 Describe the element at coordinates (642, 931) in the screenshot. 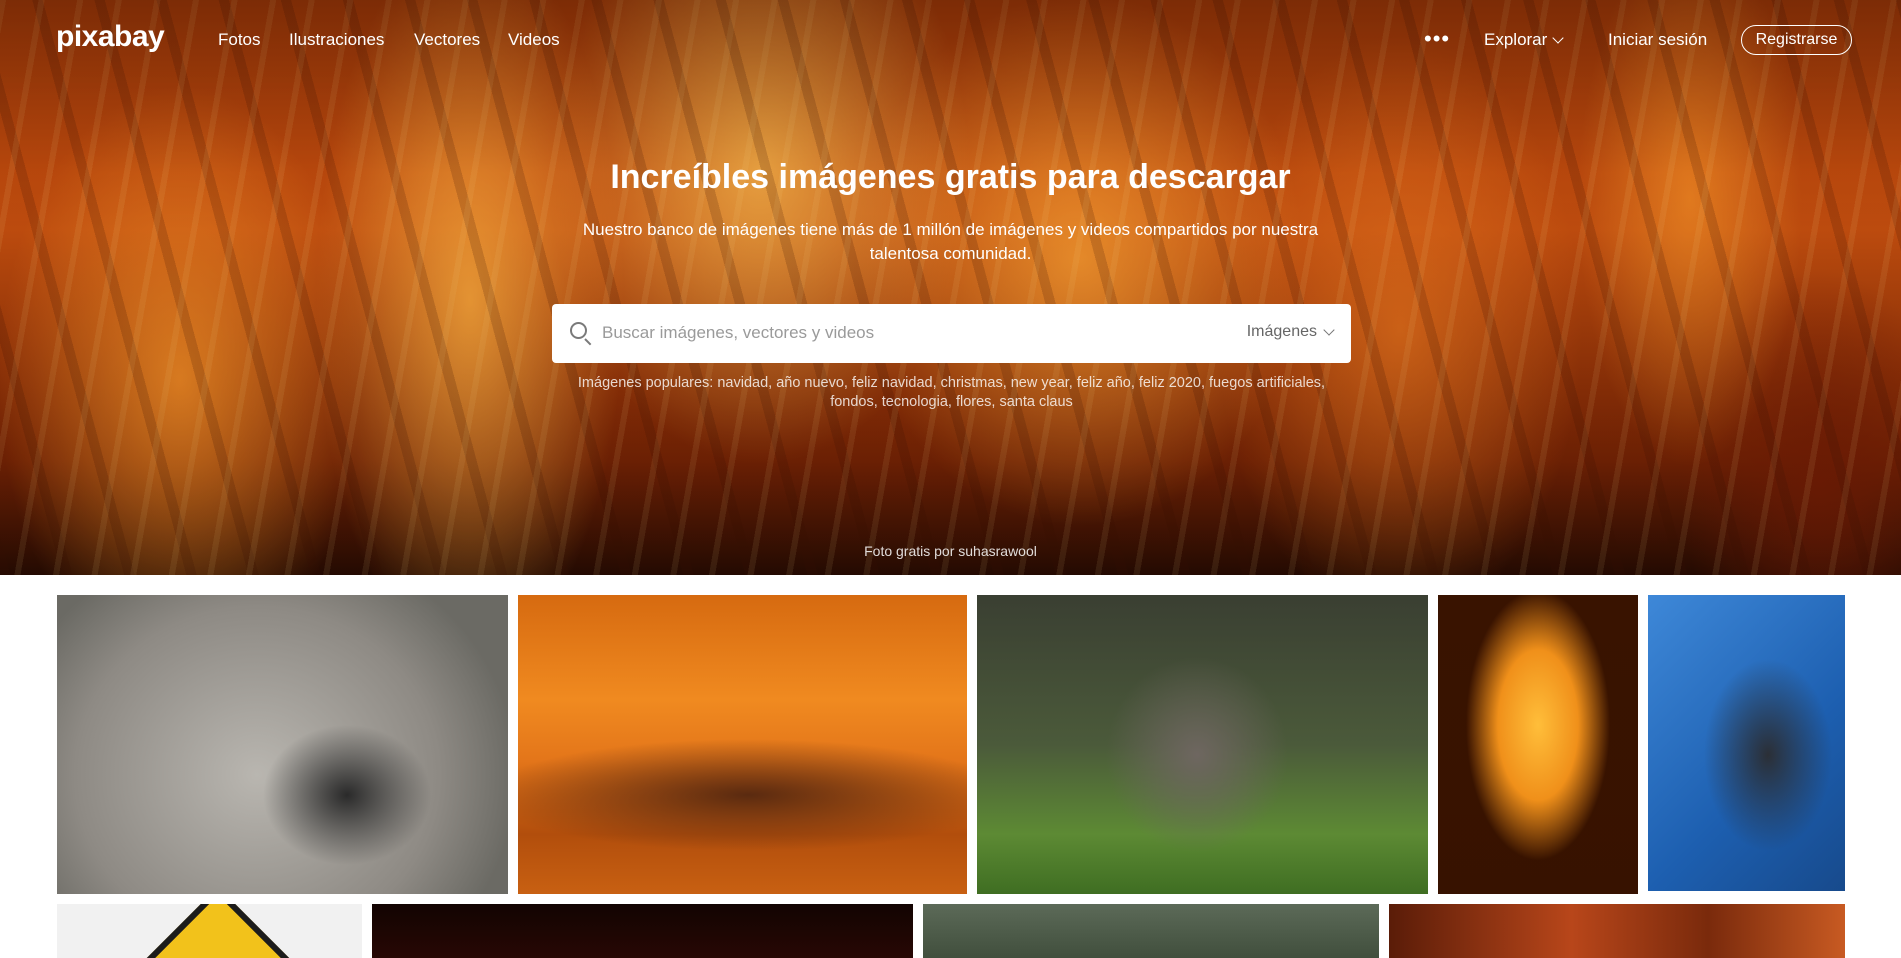

I see `gallery-image-dark-fire` at that location.